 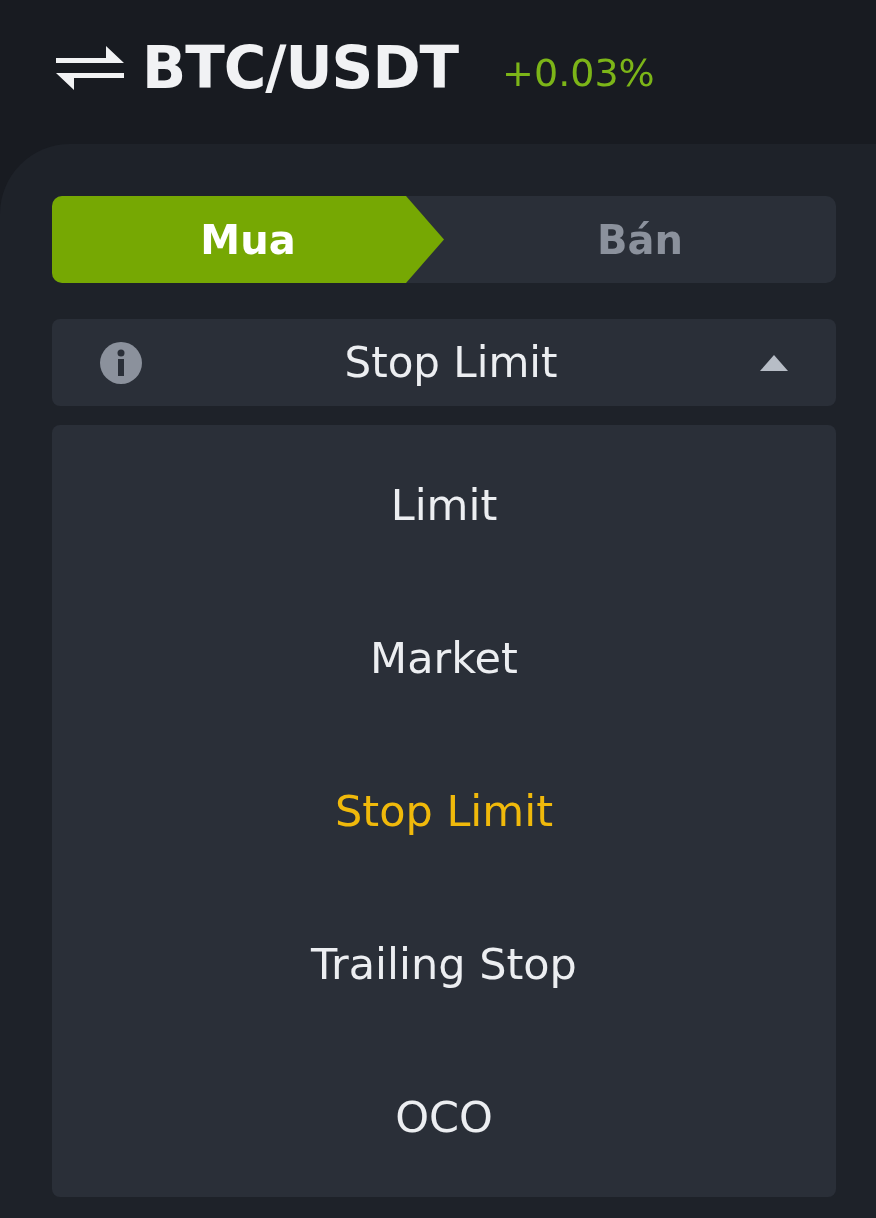 What do you see at coordinates (640, 239) in the screenshot?
I see `side-tab: Bán` at bounding box center [640, 239].